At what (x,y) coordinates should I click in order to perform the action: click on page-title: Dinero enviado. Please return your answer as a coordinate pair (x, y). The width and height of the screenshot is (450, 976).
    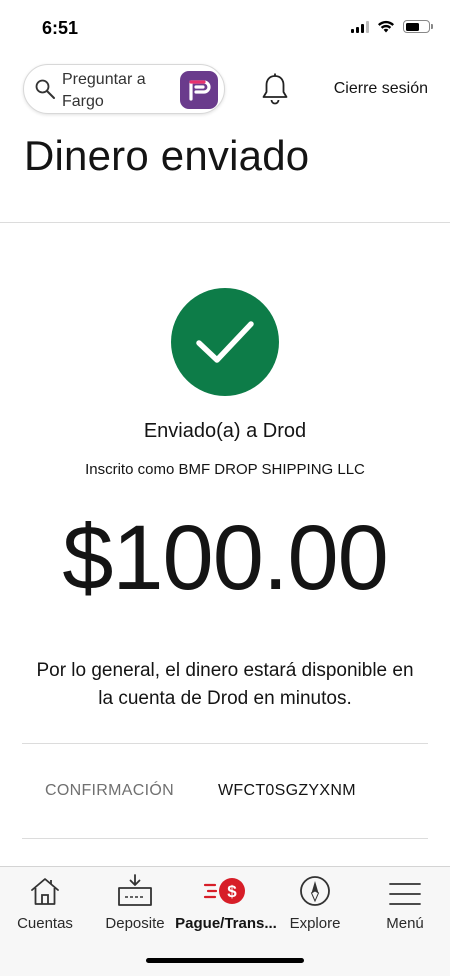
    Looking at the image, I should click on (167, 155).